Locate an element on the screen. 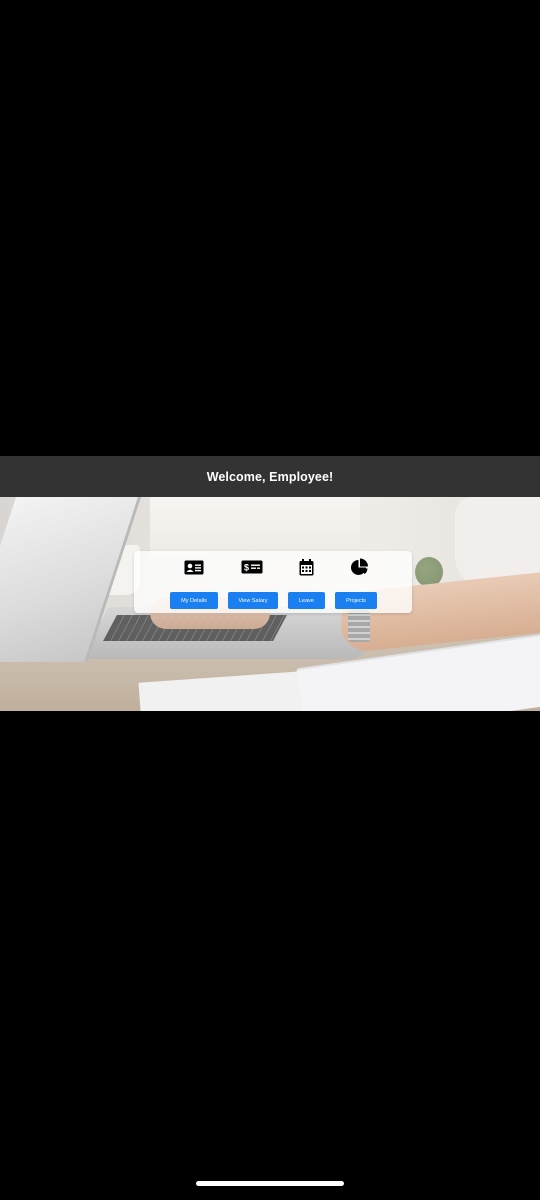 The width and height of the screenshot is (540, 1200). quick-actions-buttons: My Details View Salary Leave Projects is located at coordinates (273, 600).